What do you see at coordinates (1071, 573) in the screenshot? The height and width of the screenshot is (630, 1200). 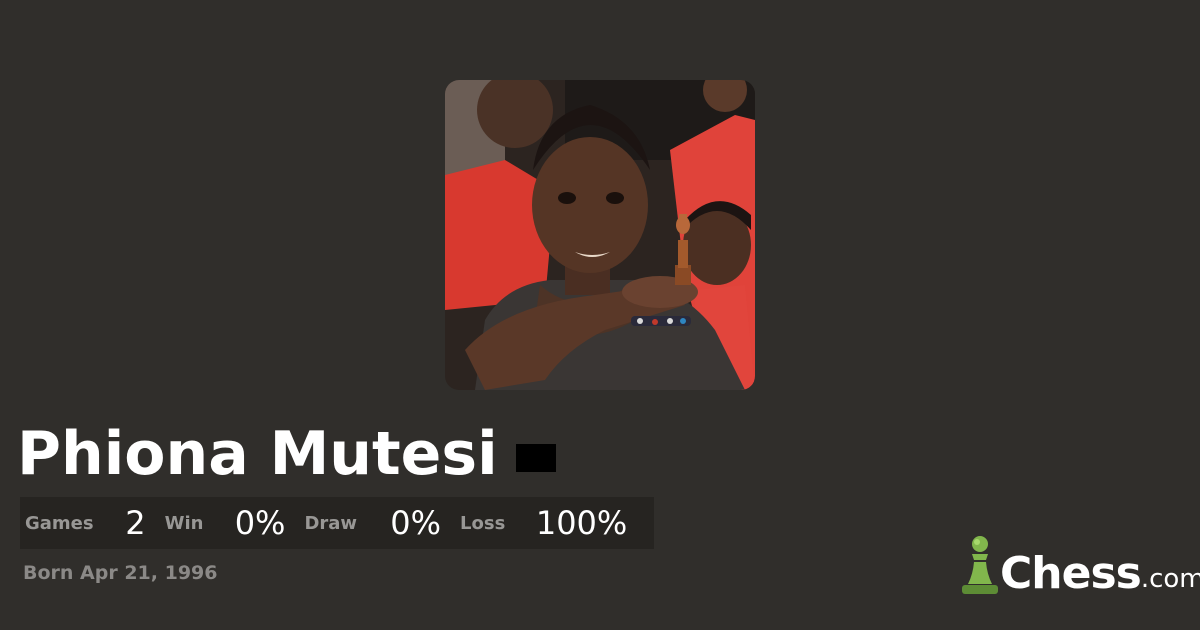 I see `logo-wordmark: Chess` at bounding box center [1071, 573].